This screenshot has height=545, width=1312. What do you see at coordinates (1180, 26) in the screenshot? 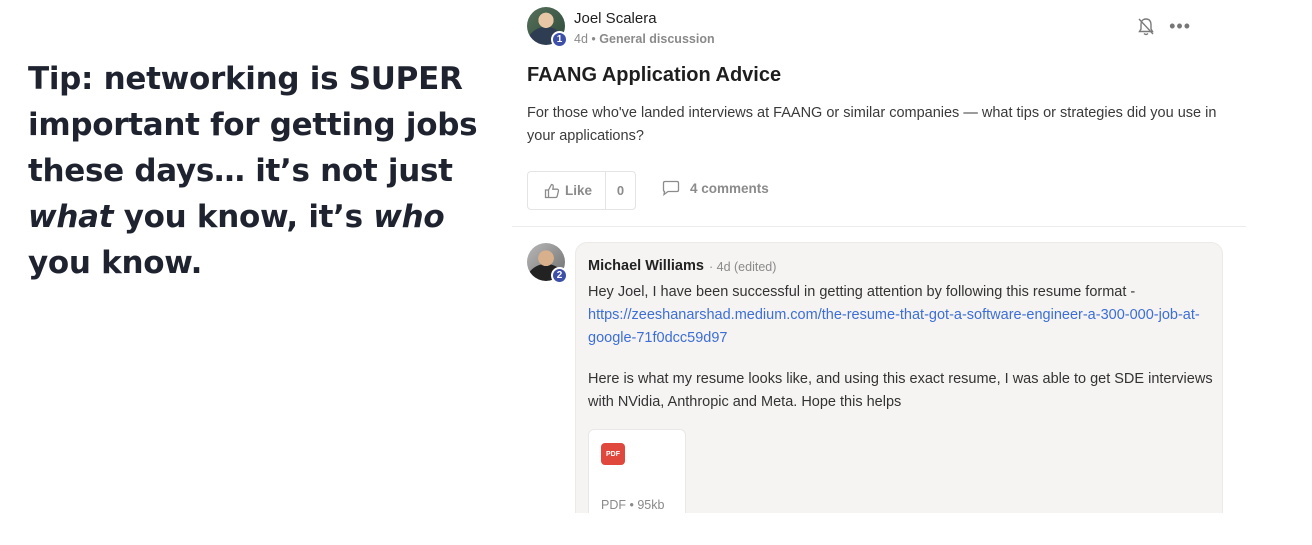
I see `more-horizontal-icon: •••` at bounding box center [1180, 26].